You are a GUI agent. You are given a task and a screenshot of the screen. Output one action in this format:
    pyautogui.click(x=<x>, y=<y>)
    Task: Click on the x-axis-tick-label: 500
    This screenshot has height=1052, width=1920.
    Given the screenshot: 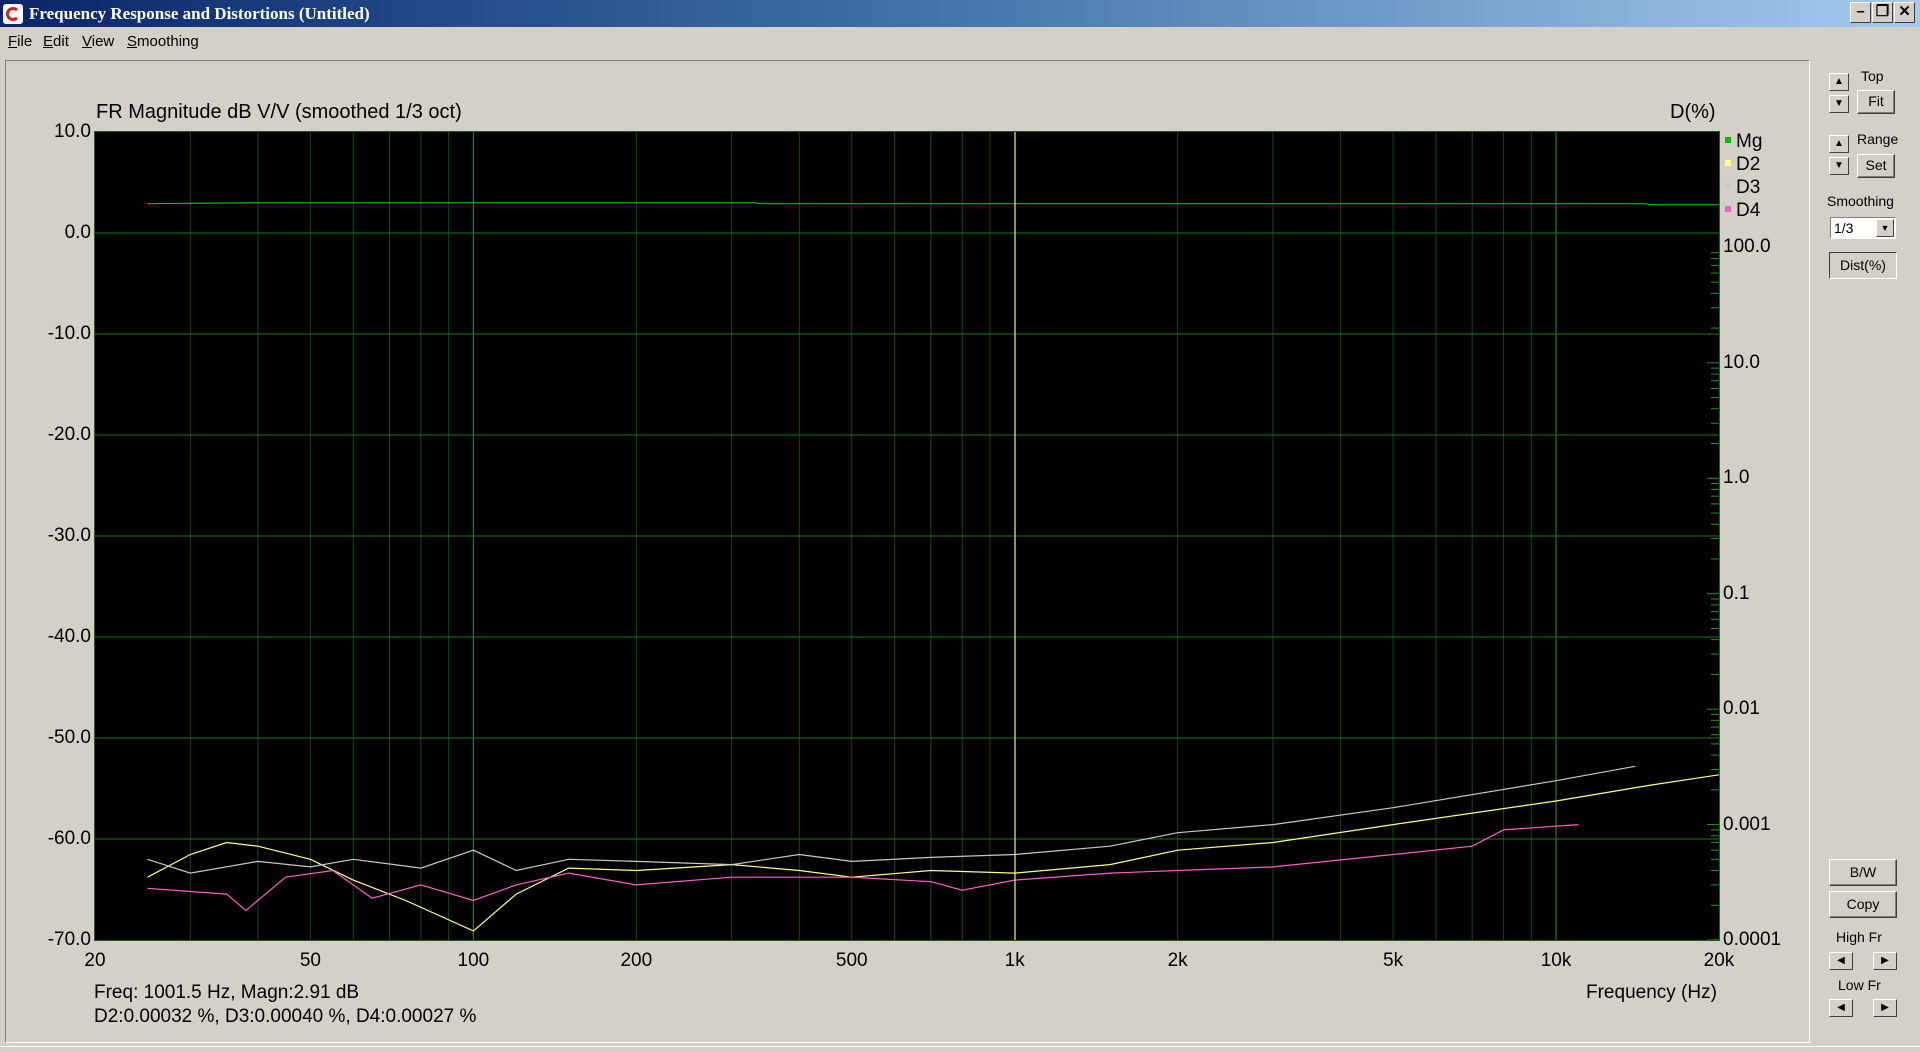 What is the action you would take?
    pyautogui.click(x=851, y=960)
    